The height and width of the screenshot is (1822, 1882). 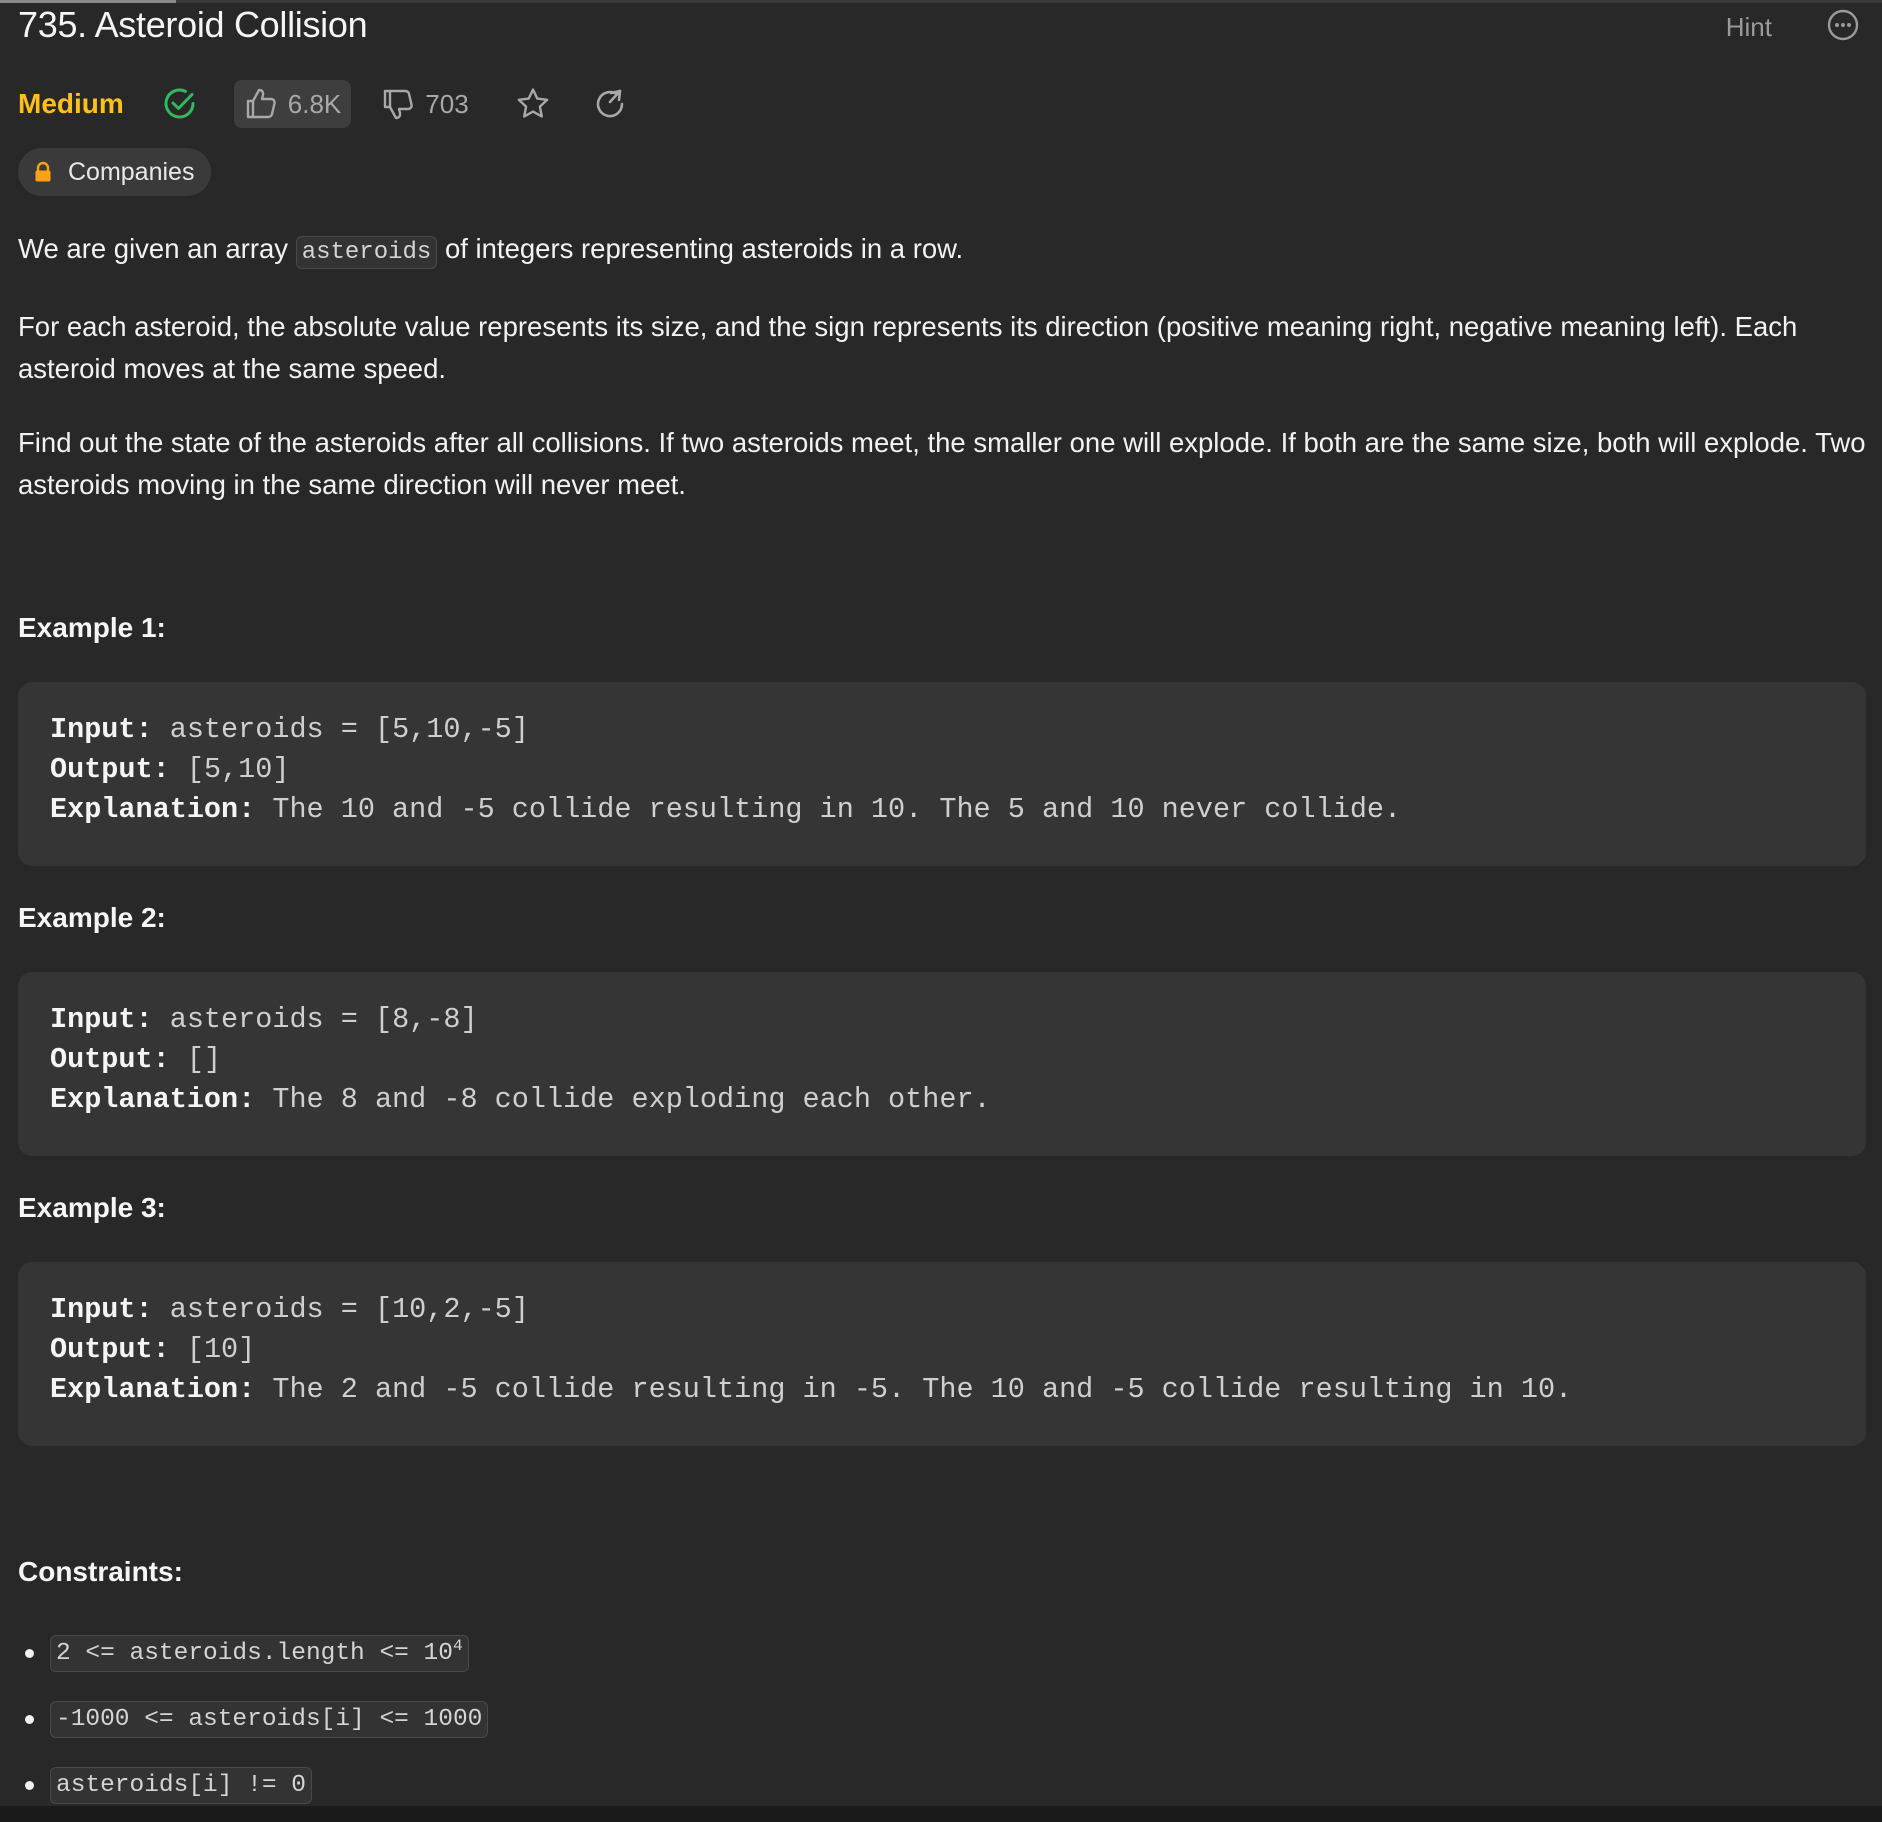 What do you see at coordinates (340, 729) in the screenshot?
I see `input-value: asteroids = [5,10,-5]` at bounding box center [340, 729].